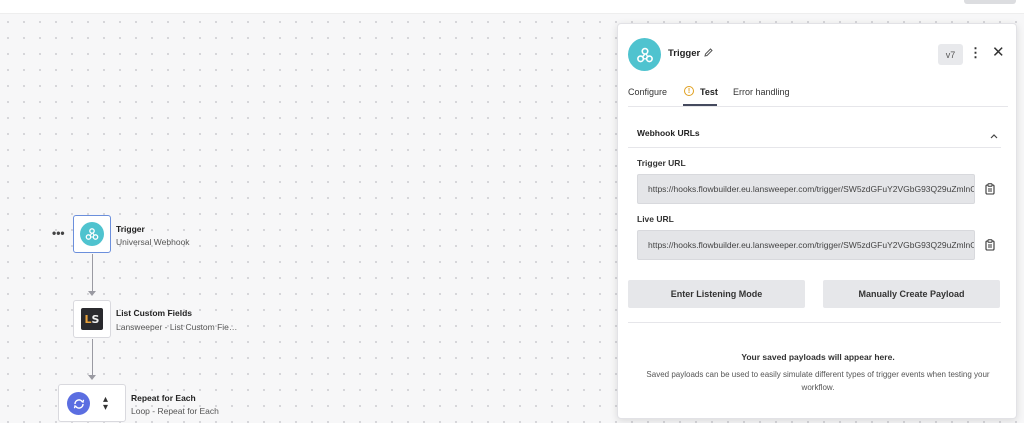 This screenshot has width=1024, height=423. Describe the element at coordinates (163, 398) in the screenshot. I see `repeat-for-each-title: Repeat for Each` at that location.